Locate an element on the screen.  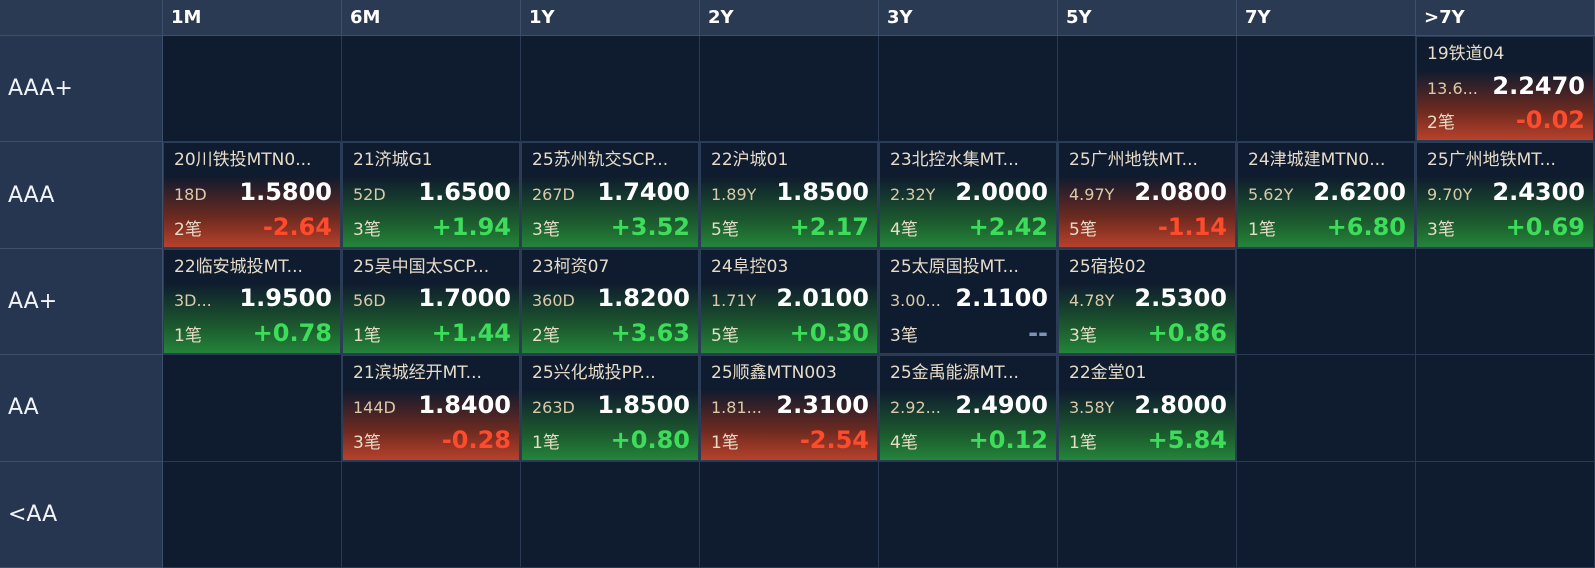
bond-yield: 1.6500 is located at coordinates (464, 192).